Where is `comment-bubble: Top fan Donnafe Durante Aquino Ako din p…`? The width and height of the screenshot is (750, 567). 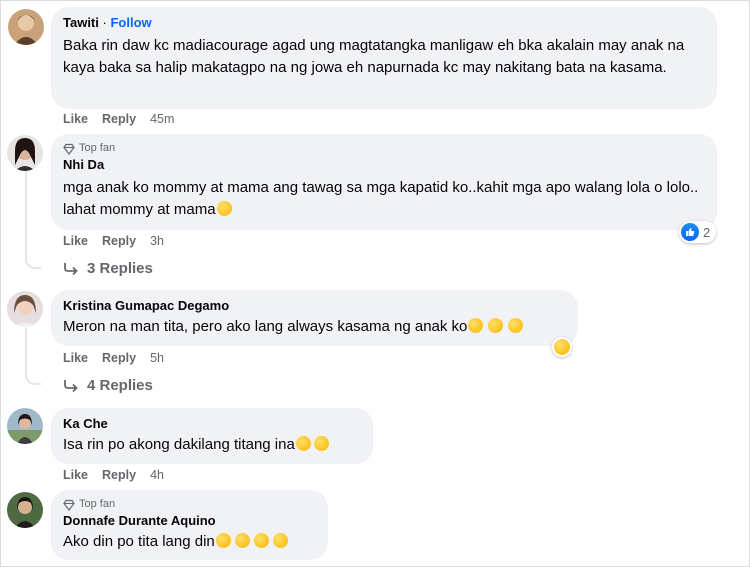
comment-bubble: Top fan Donnafe Durante Aquino Ako din p… is located at coordinates (189, 525).